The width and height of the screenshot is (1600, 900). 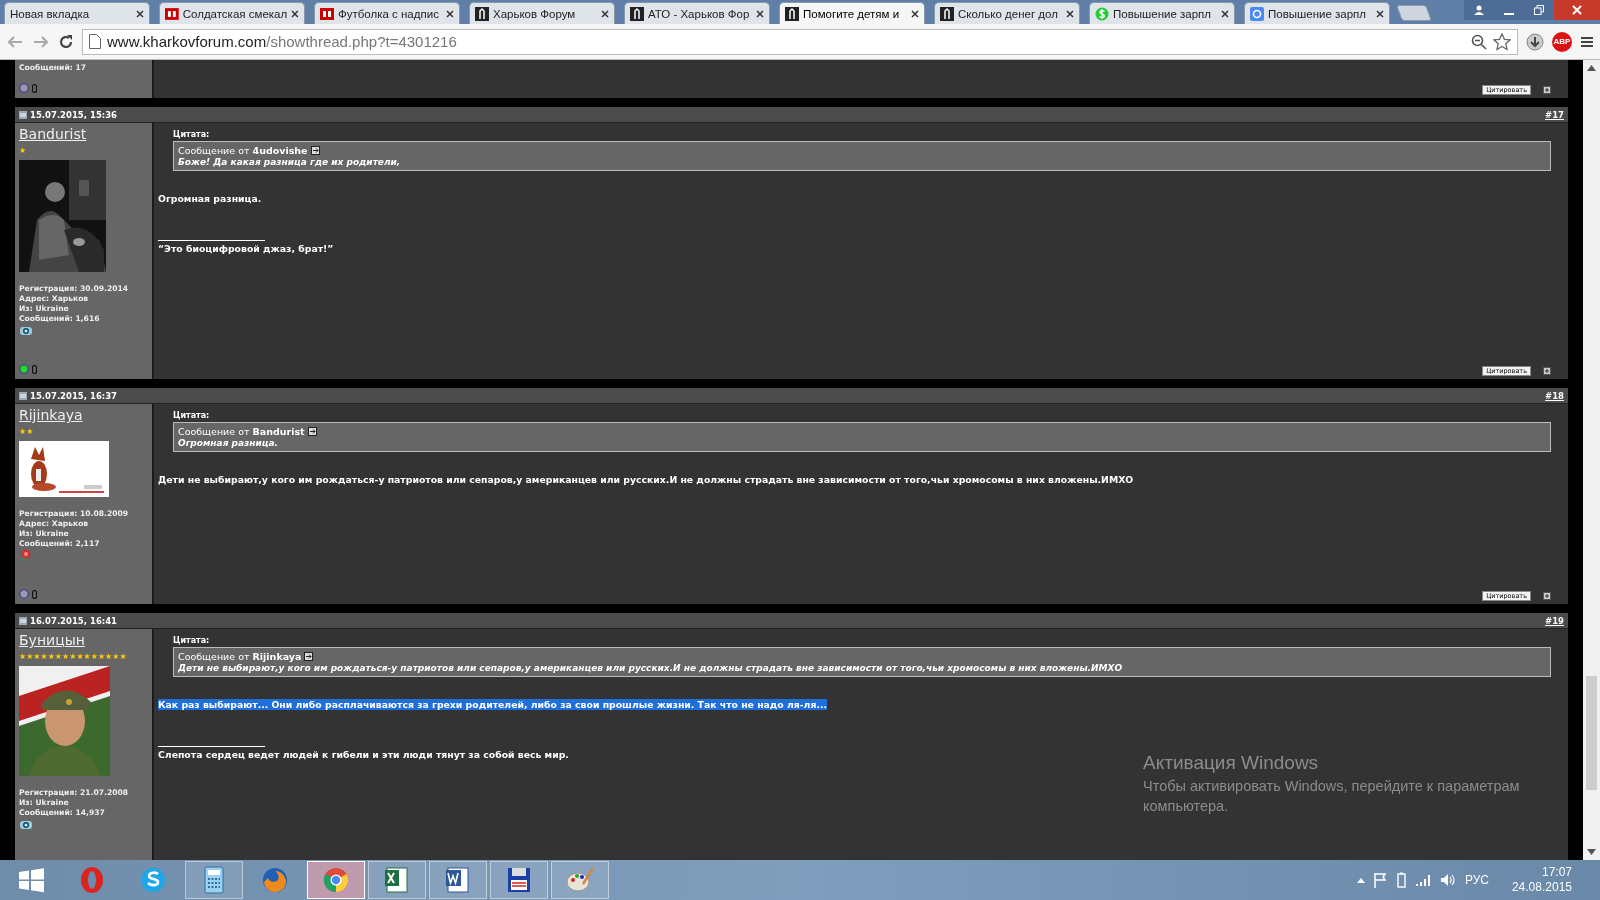 I want to click on reload-icon, so click(x=66, y=41).